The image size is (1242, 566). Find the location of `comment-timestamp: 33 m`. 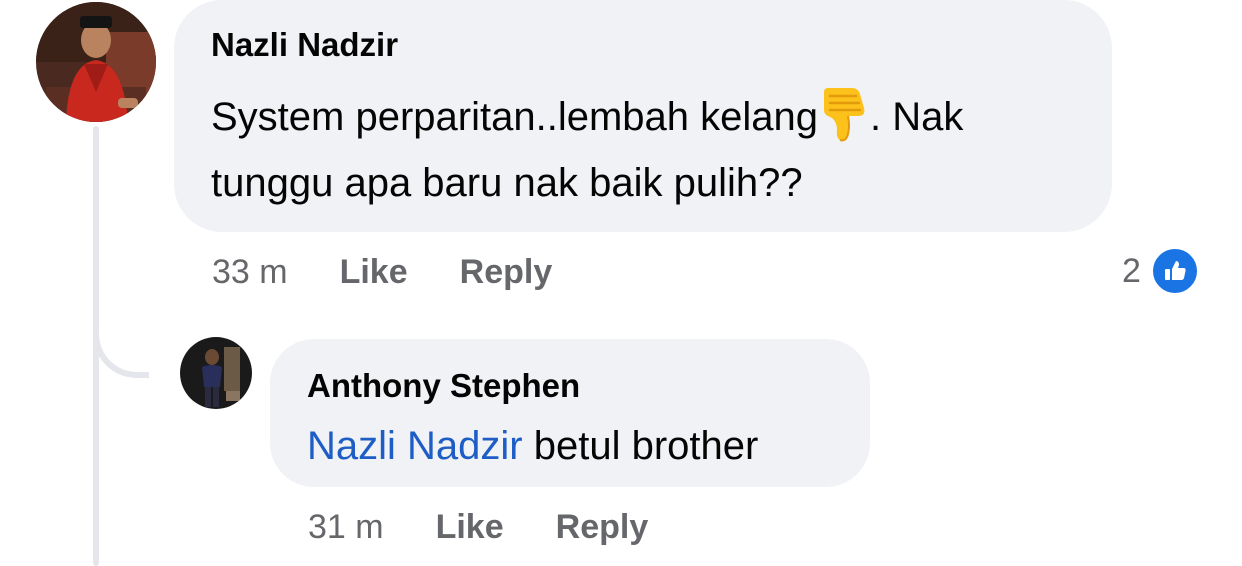

comment-timestamp: 33 m is located at coordinates (250, 272).